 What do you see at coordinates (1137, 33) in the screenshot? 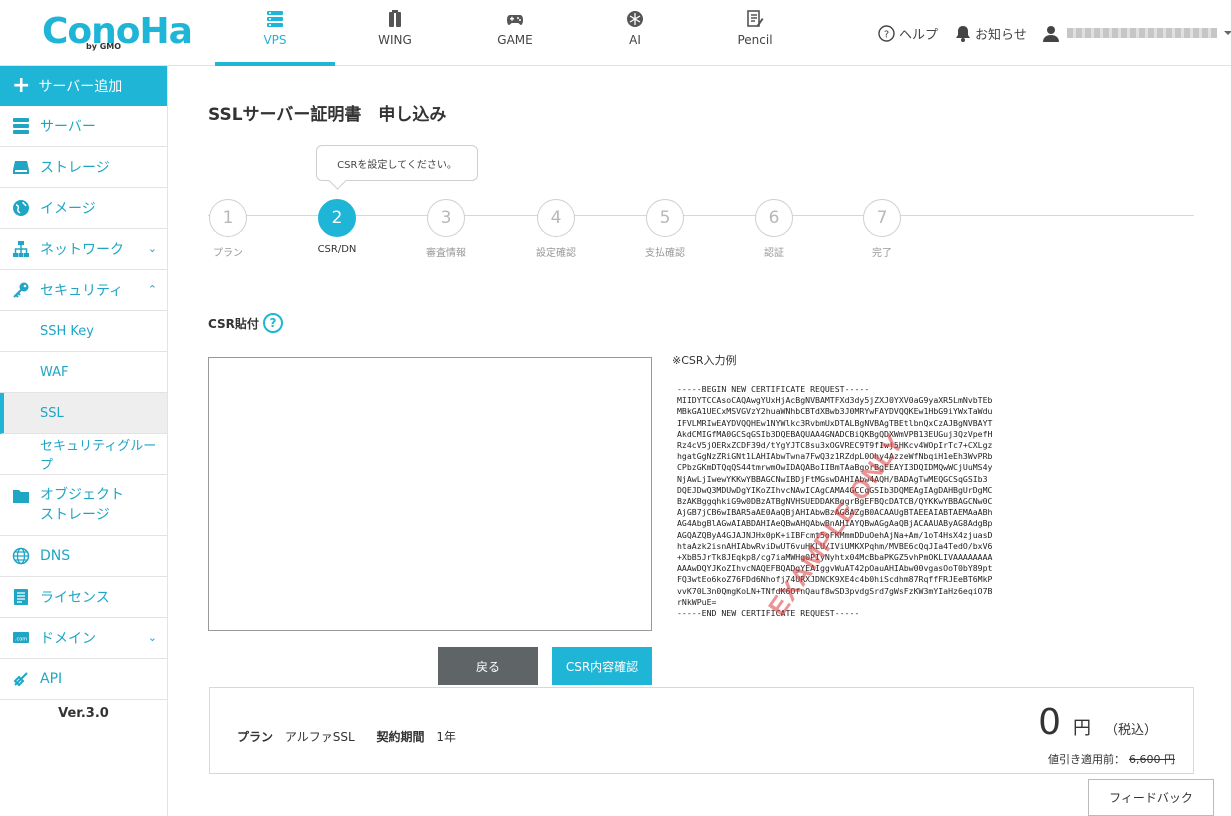
I see `user-menu` at bounding box center [1137, 33].